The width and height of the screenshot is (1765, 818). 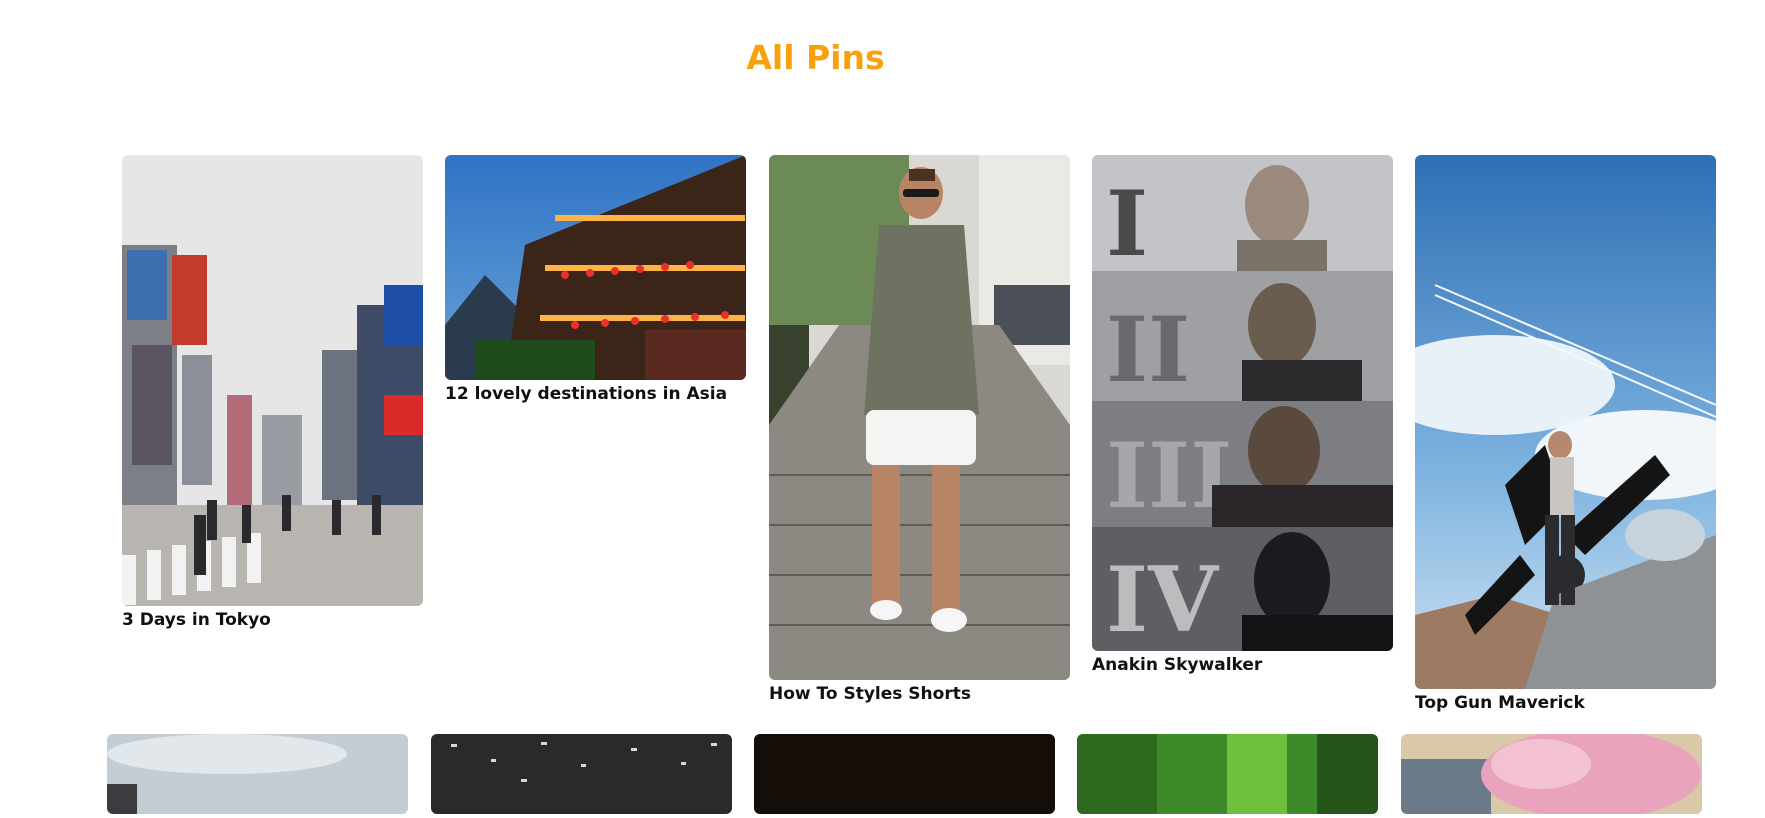 What do you see at coordinates (1127, 224) in the screenshot?
I see `panel-numeral: I` at bounding box center [1127, 224].